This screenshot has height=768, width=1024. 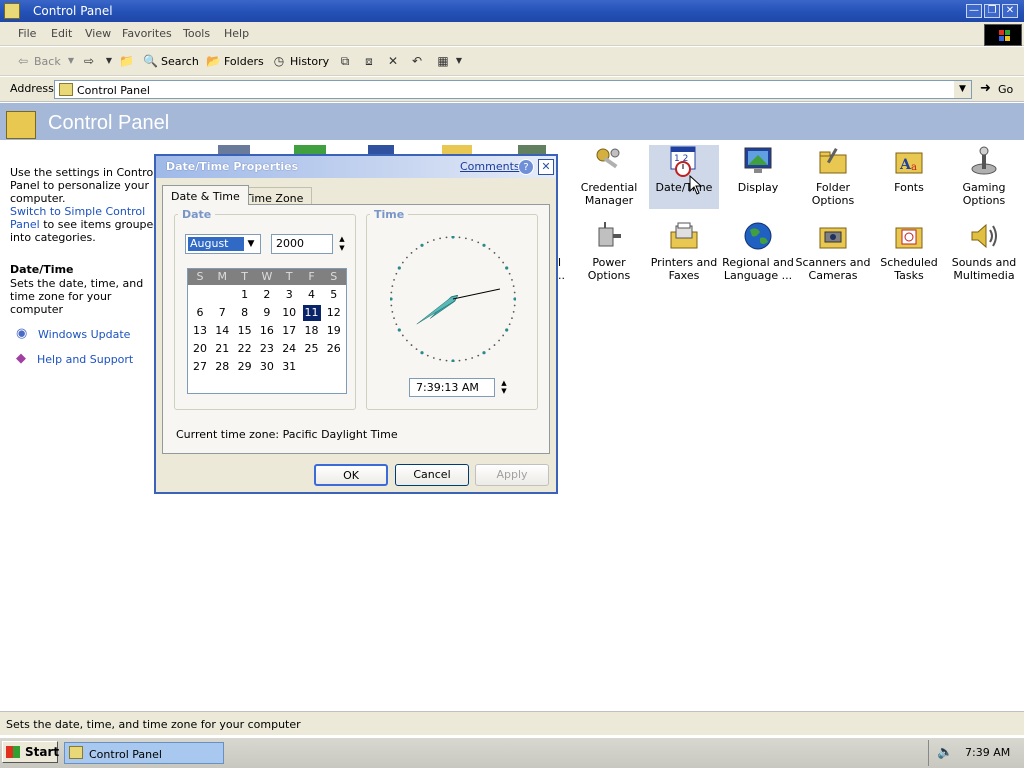 I want to click on time-input: 7:39:13 AM, so click(x=452, y=387).